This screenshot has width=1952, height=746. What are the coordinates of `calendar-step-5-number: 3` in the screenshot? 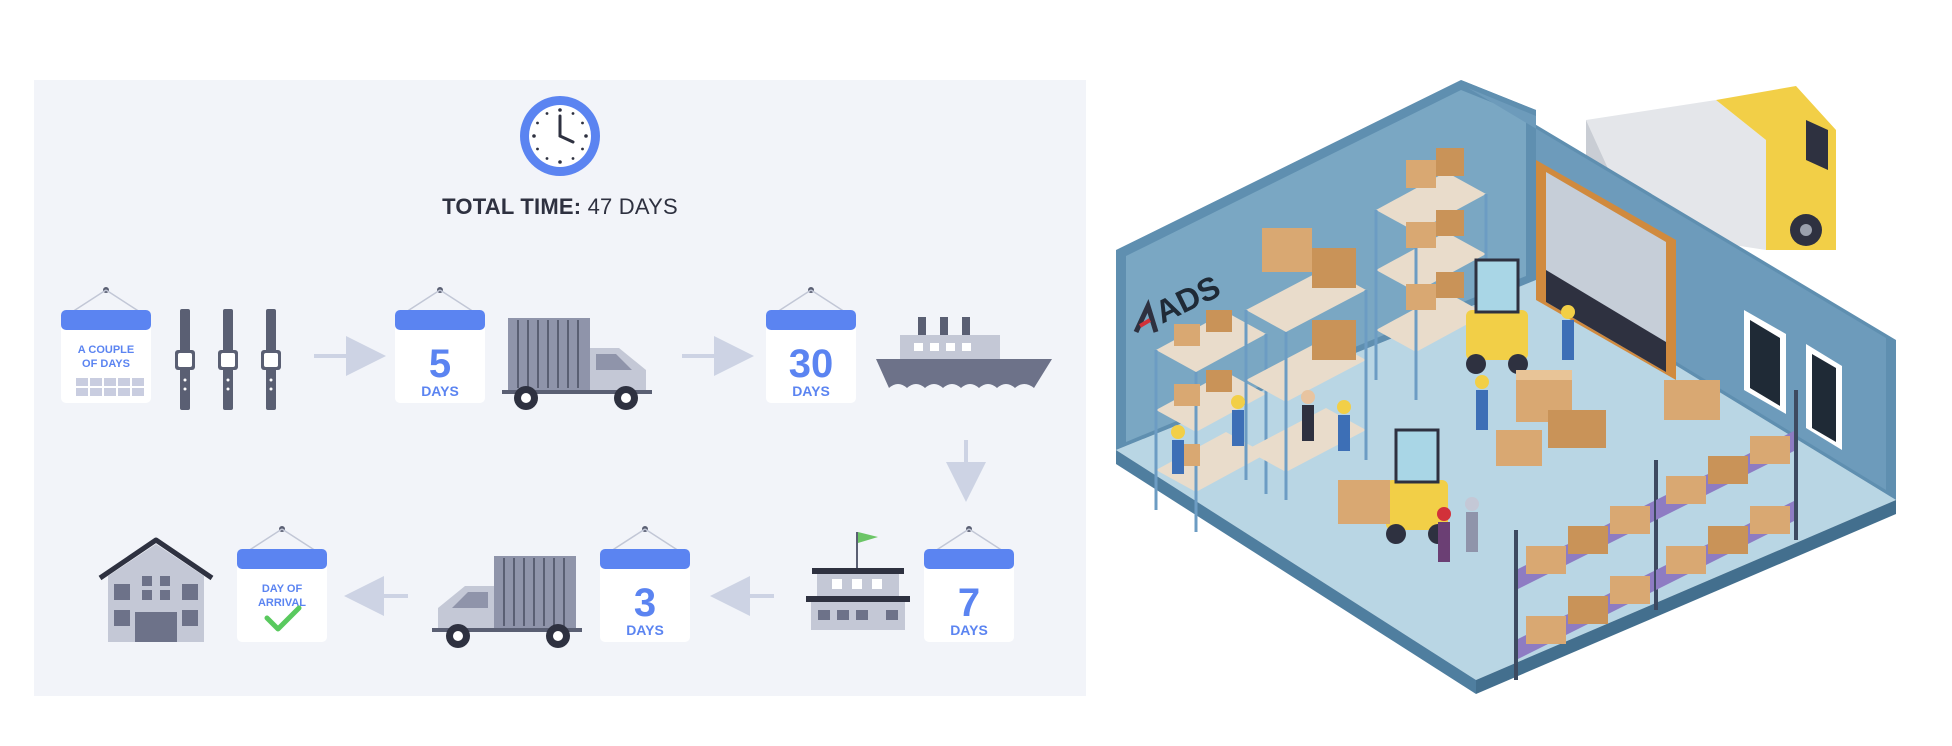 It's located at (645, 603).